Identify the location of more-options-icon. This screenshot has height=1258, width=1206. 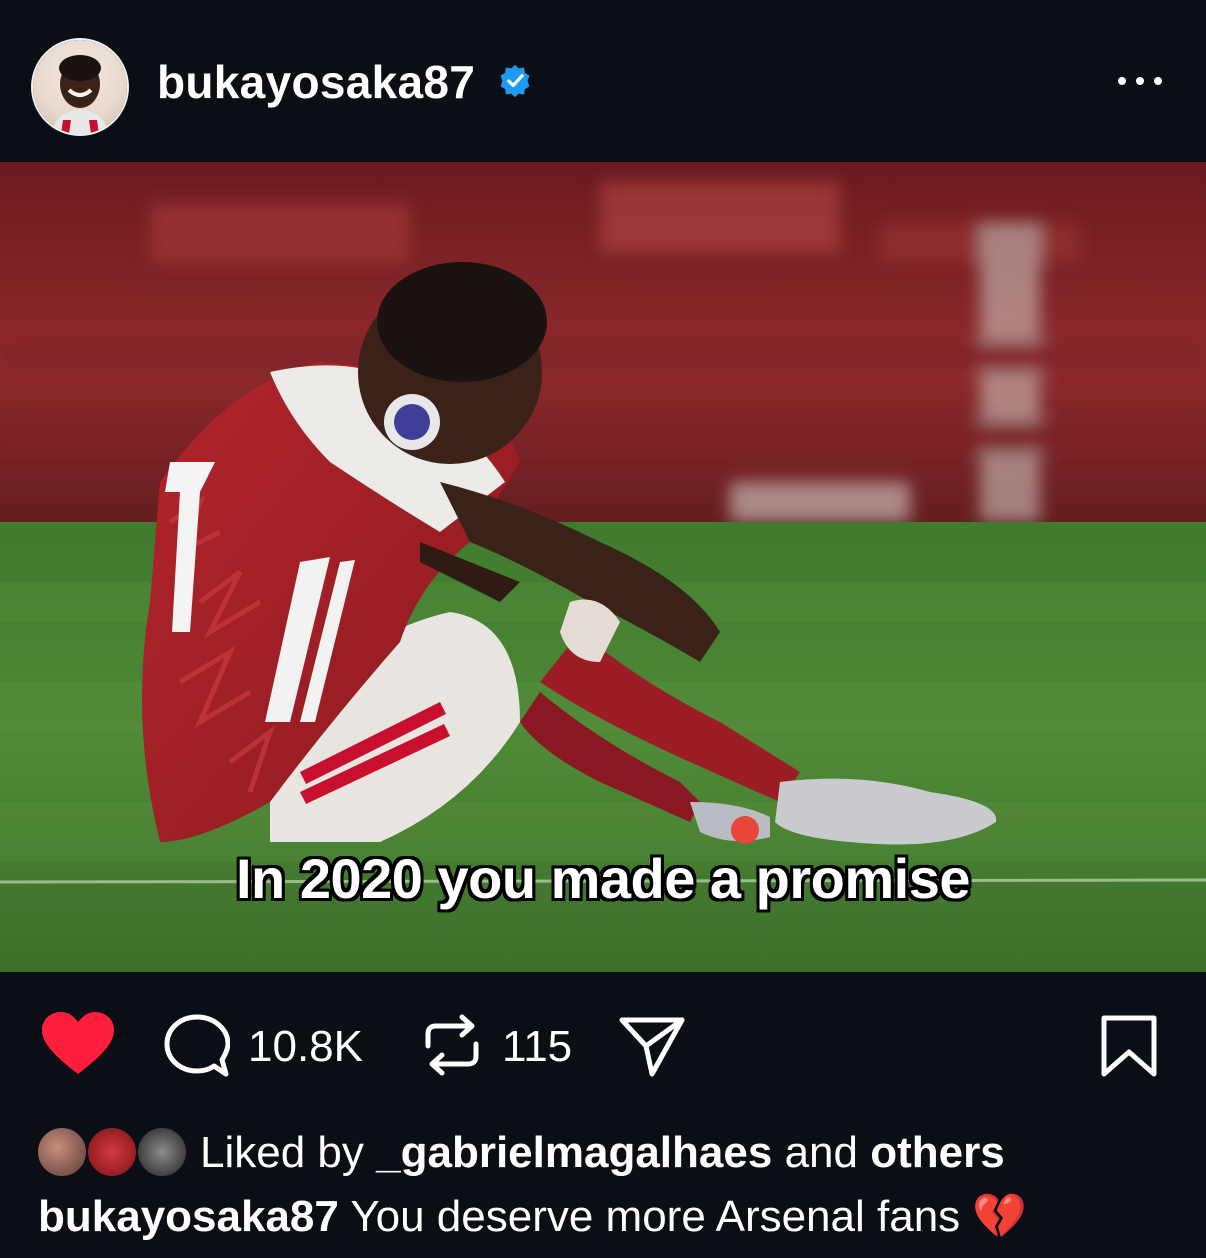
(1140, 81).